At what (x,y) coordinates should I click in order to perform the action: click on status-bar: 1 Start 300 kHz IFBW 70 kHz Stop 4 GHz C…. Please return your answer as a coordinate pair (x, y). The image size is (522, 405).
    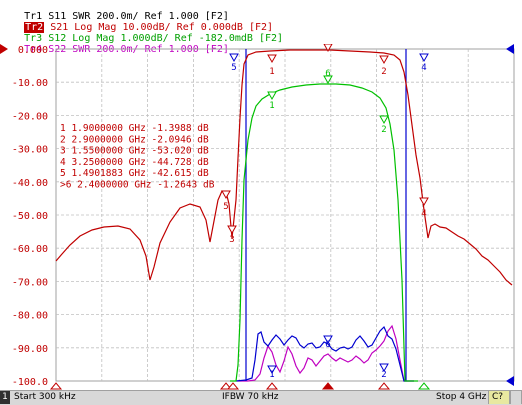
    Looking at the image, I should click on (261, 397).